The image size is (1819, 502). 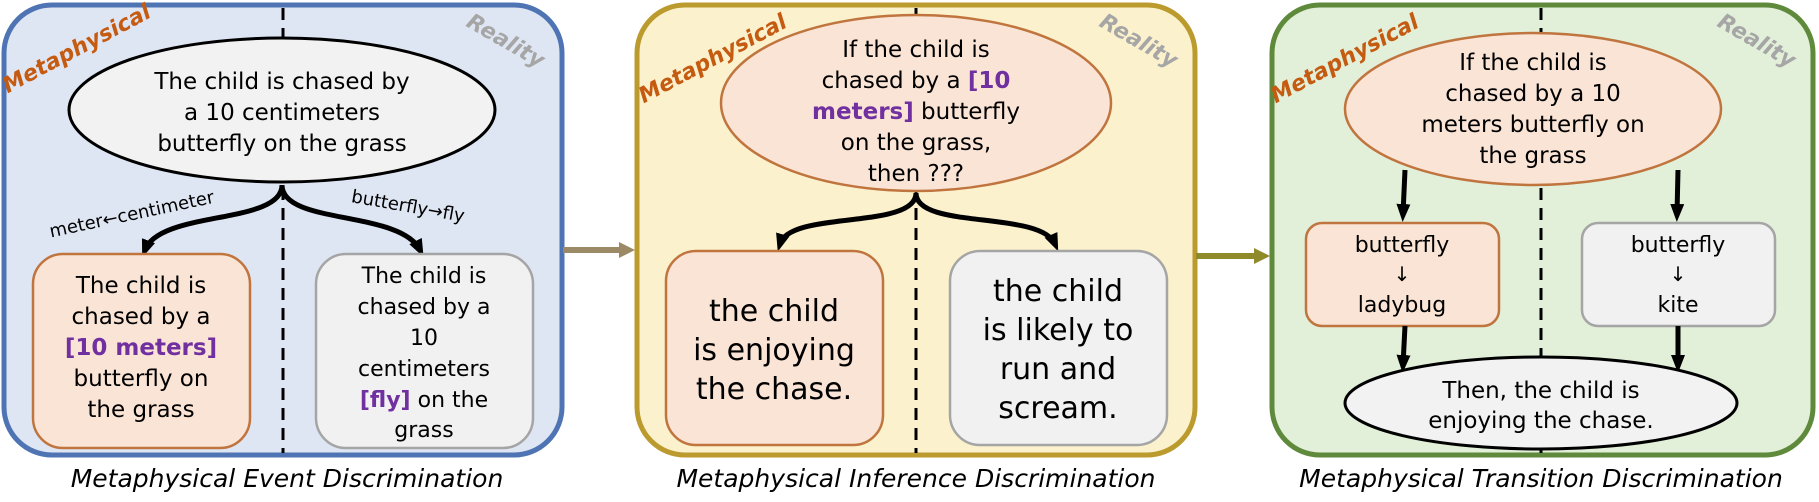 I want to click on panel1-event-line3: butterfly on the grass, so click(x=281, y=144).